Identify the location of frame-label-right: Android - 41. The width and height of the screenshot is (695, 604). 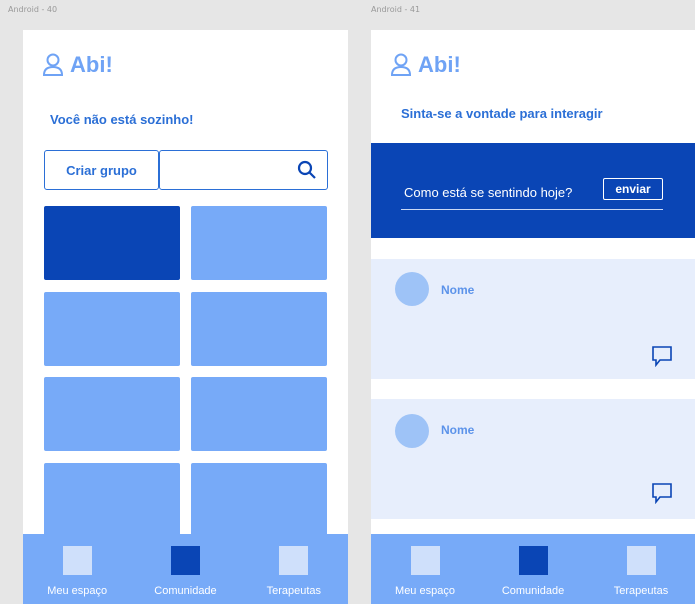
(396, 9).